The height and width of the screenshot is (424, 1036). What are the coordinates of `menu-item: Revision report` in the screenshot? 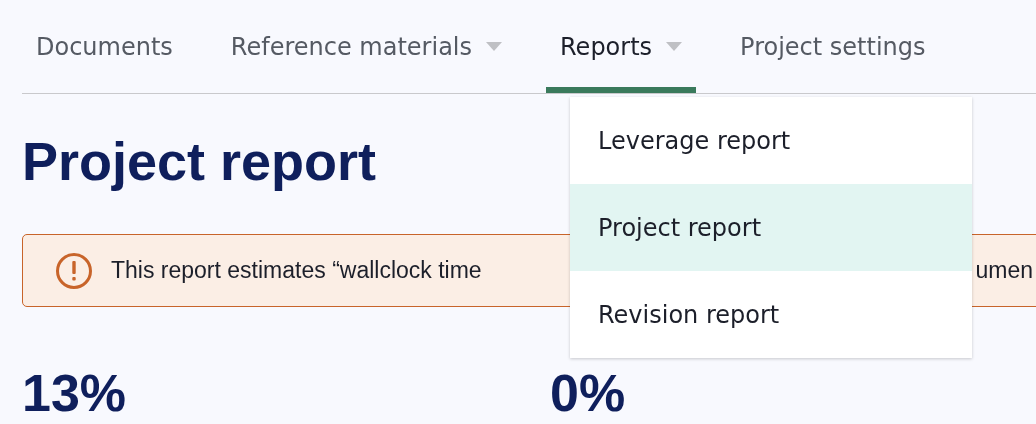 It's located at (771, 314).